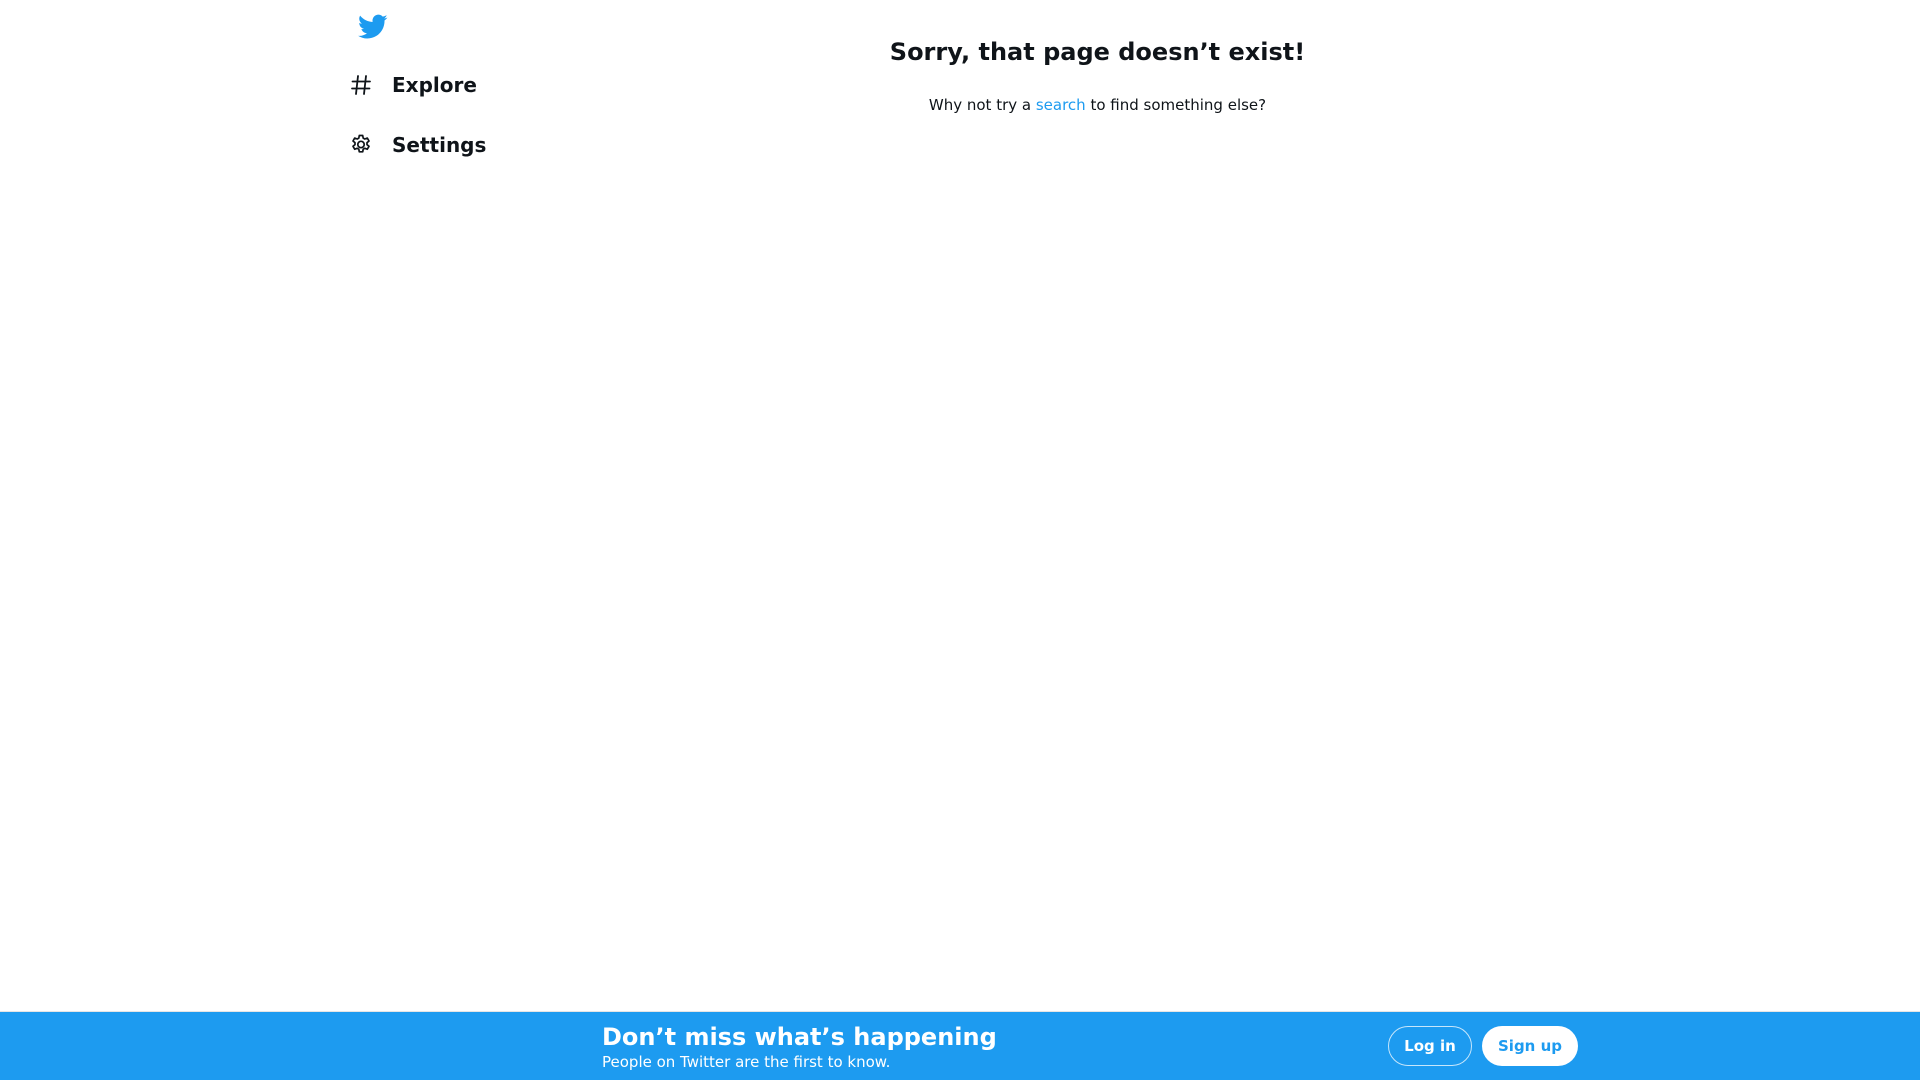  What do you see at coordinates (746, 1062) in the screenshot?
I see `banner-subtitle: People on Twitter are the first to know.` at bounding box center [746, 1062].